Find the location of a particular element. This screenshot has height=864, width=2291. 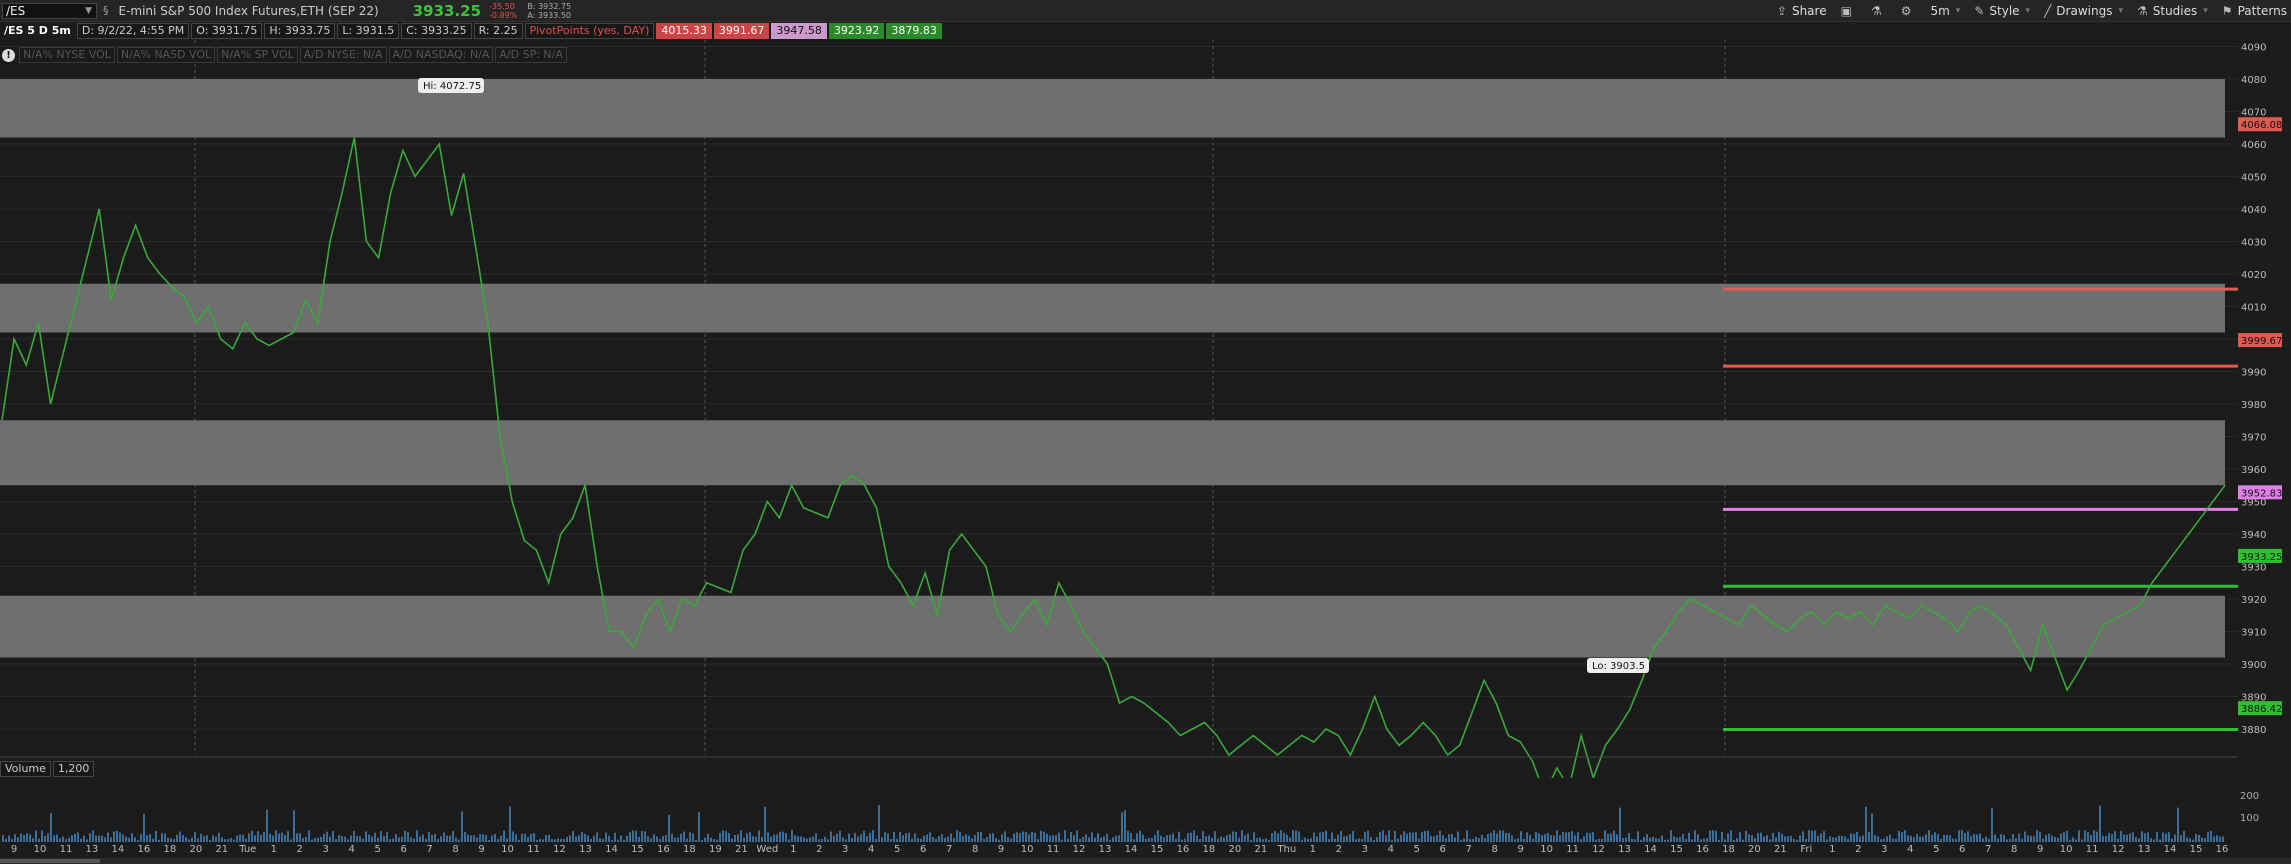

time-tick-label: 18 is located at coordinates (689, 849).